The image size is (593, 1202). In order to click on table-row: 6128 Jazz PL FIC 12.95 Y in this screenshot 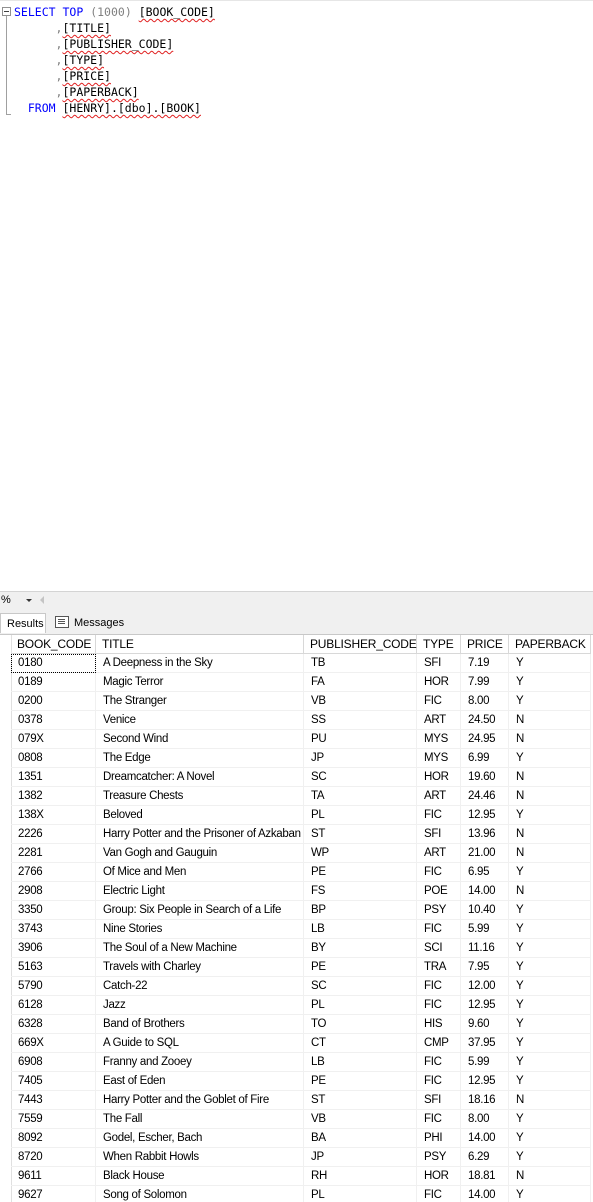, I will do `click(296, 1005)`.